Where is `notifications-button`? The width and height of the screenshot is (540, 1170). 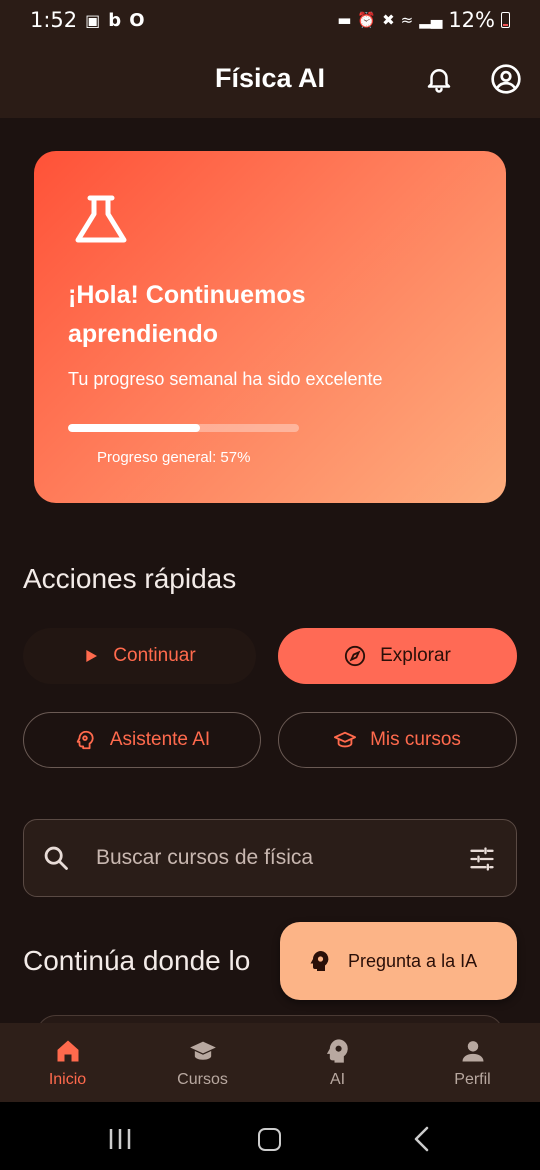
notifications-button is located at coordinates (439, 79).